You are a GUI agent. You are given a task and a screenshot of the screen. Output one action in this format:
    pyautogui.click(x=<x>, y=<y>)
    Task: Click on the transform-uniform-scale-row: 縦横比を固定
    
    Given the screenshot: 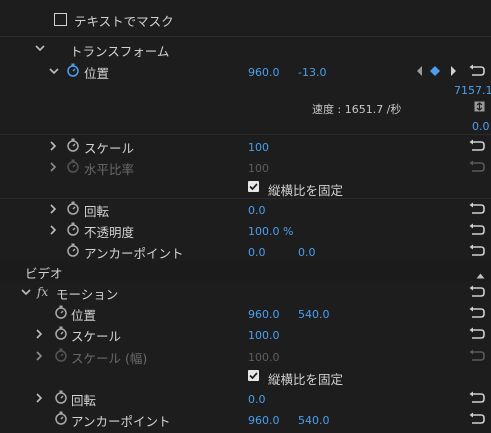 What is the action you would take?
    pyautogui.click(x=245, y=188)
    